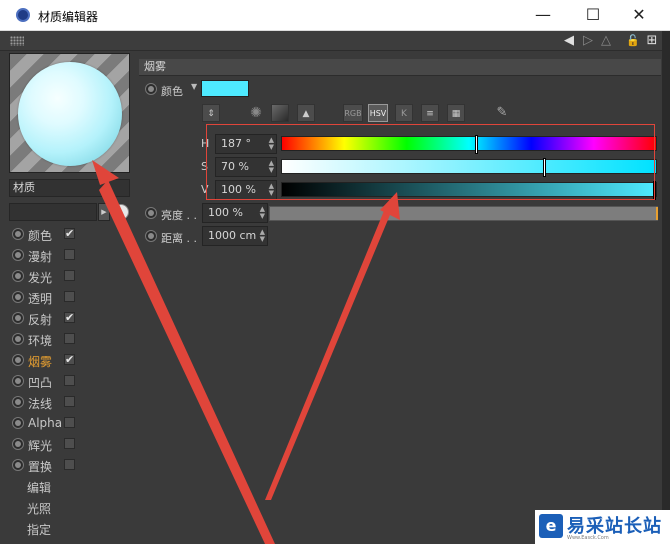 The image size is (670, 544). Describe the element at coordinates (602, 527) in the screenshot. I see `watermark: e 易采站长站 Www.Easck.Com` at that location.